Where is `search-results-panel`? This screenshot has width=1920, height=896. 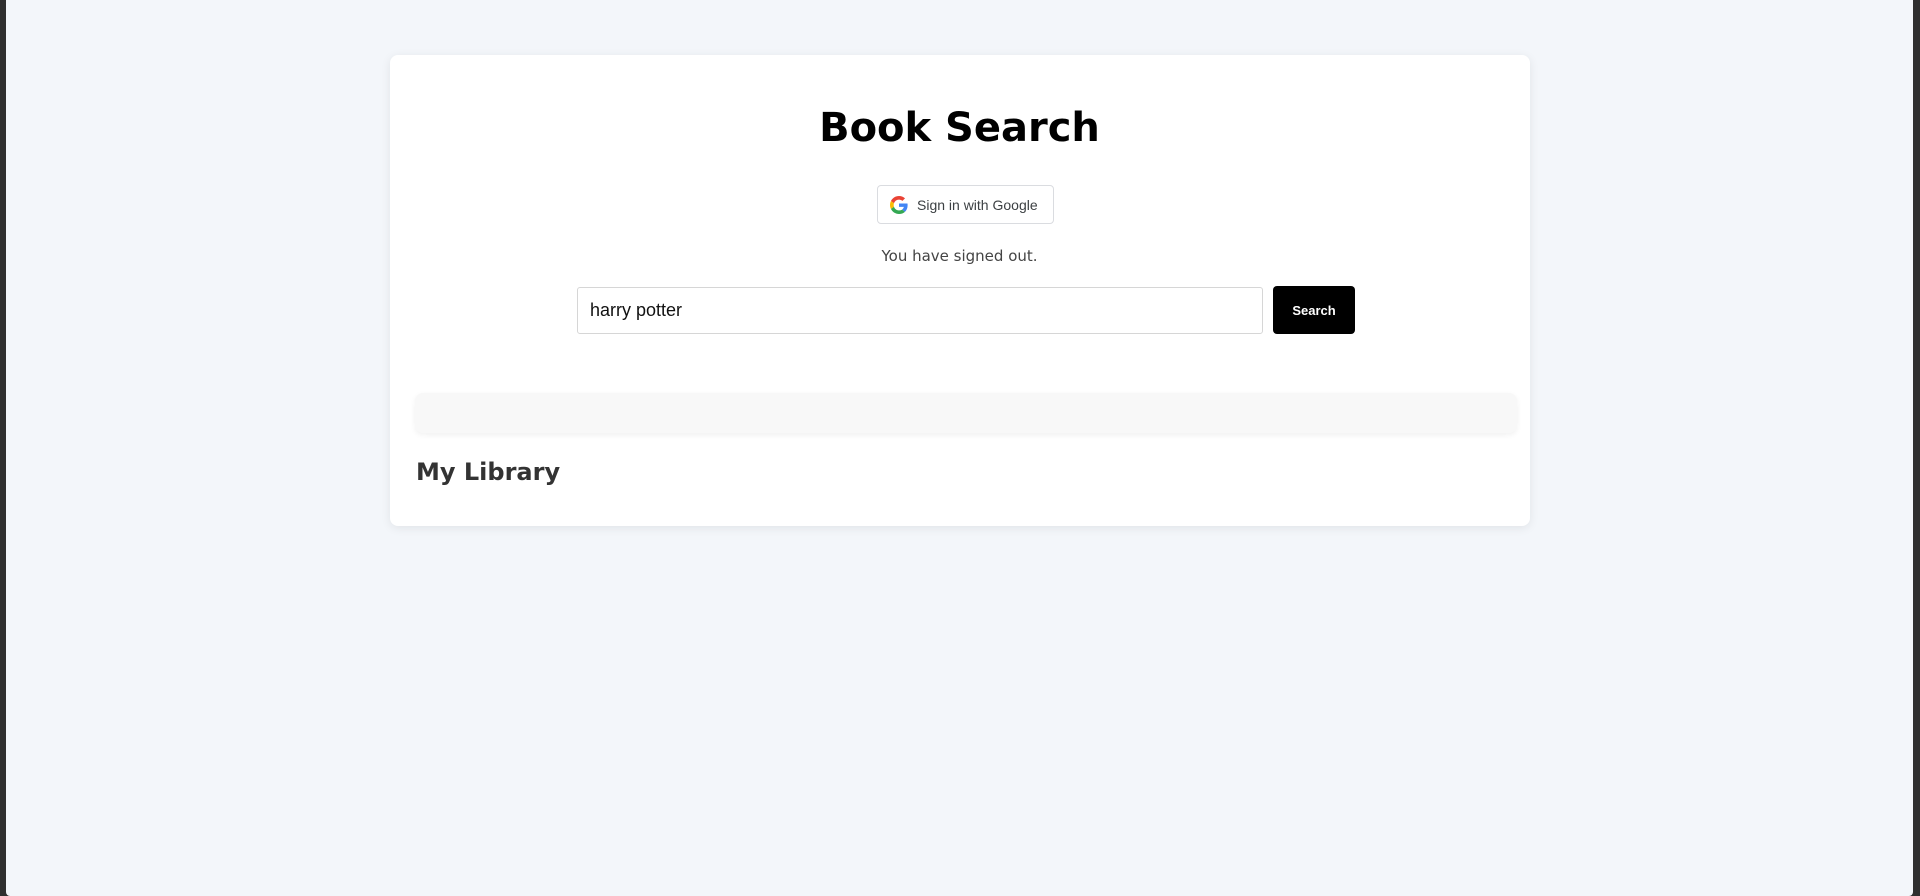
search-results-panel is located at coordinates (966, 413).